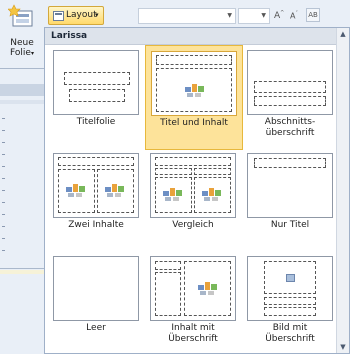 Image resolution: width=350 pixels, height=356 pixels. Describe the element at coordinates (96, 122) in the screenshot. I see `layout-label: Titelfolie` at that location.